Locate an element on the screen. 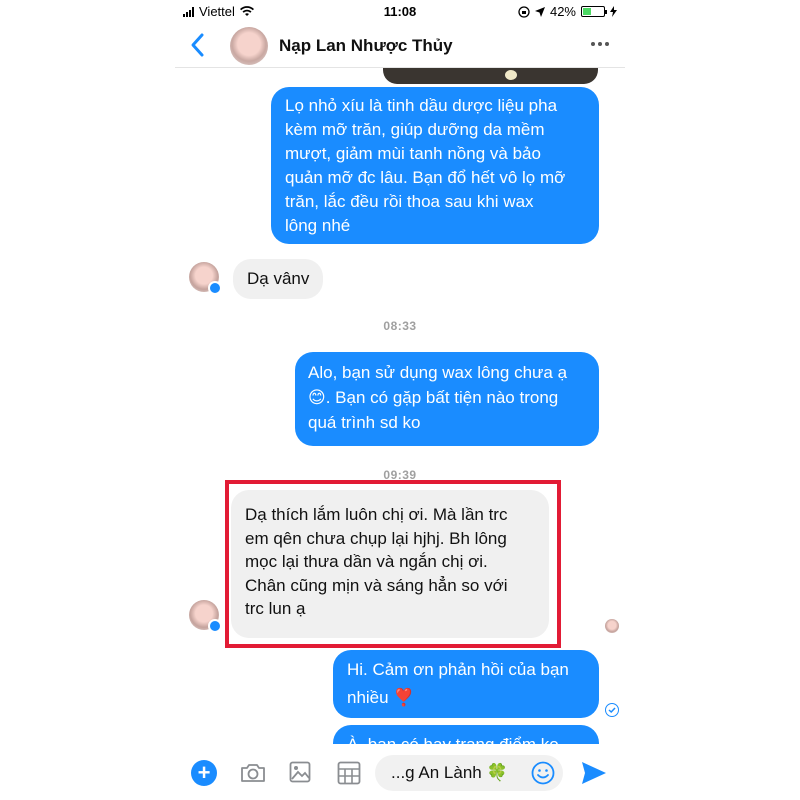  message-line: Lọ nhỏ xíu là tinh dầu dược liệu pha is located at coordinates (421, 105).